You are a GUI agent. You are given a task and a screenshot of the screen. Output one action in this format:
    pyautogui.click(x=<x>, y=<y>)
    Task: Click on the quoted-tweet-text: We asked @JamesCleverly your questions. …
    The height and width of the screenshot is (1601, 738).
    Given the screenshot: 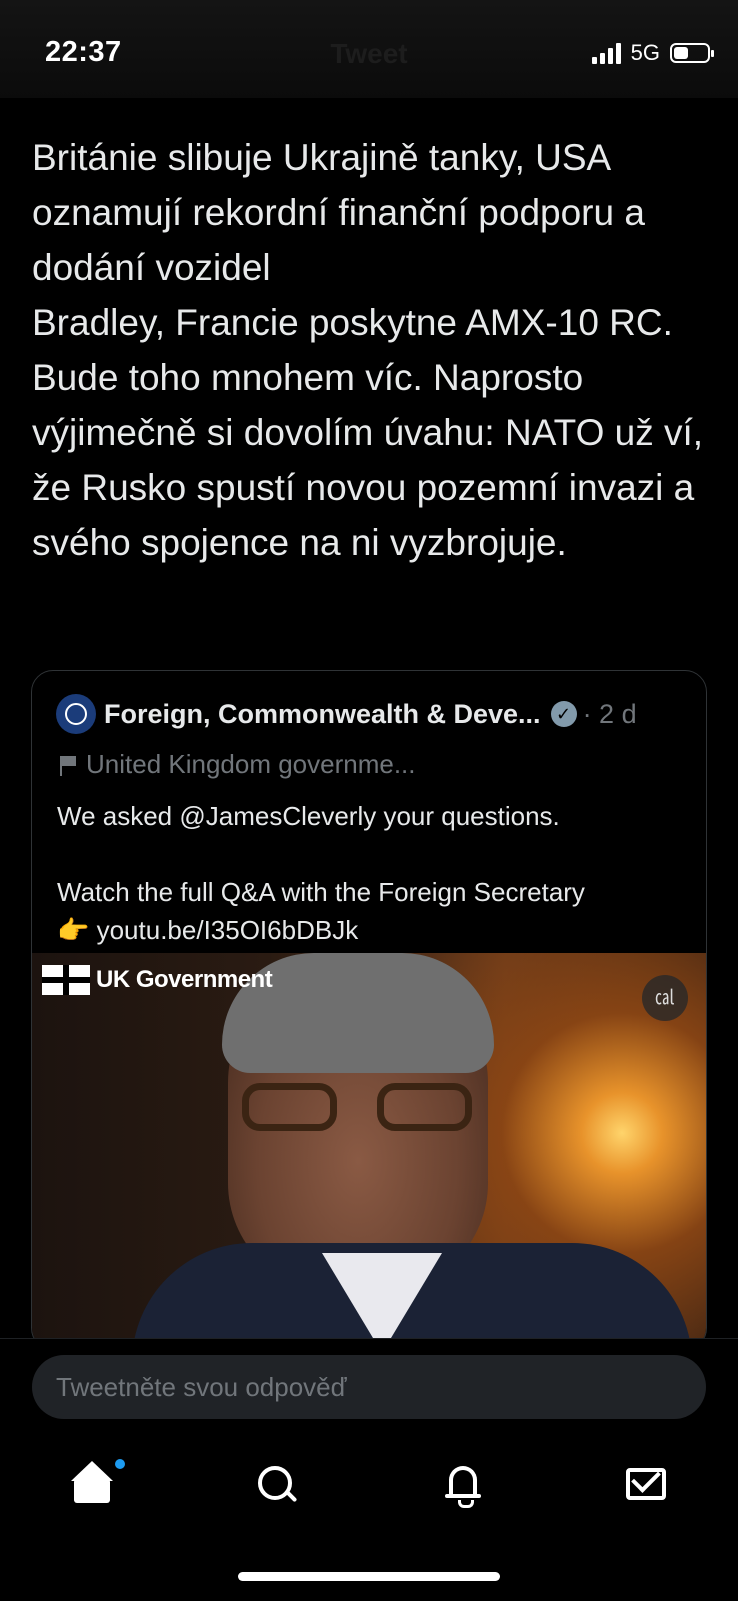 What is the action you would take?
    pyautogui.click(x=372, y=873)
    